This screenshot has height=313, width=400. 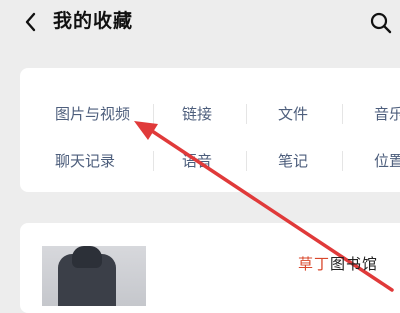 I want to click on category-voice: 语音, so click(x=197, y=161).